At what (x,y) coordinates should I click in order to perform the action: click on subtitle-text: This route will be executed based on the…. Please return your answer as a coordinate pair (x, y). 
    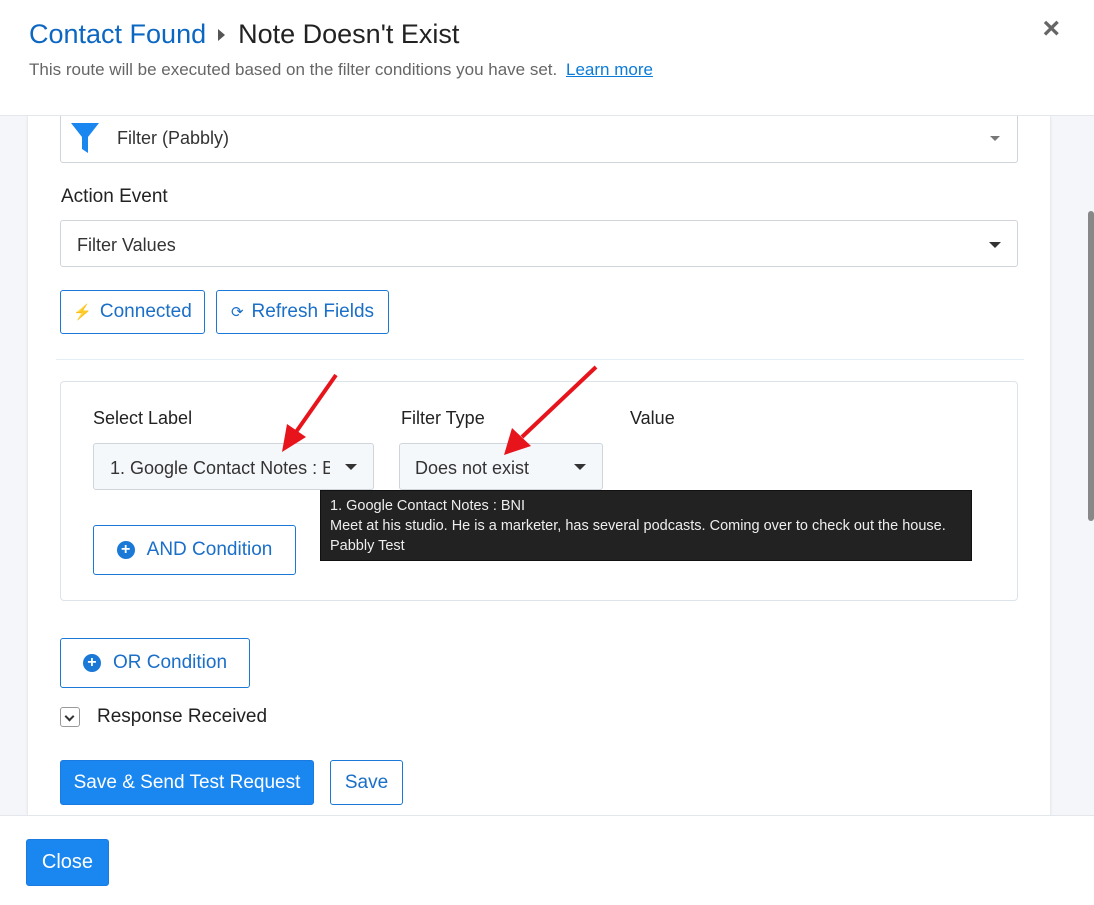
    Looking at the image, I should click on (293, 69).